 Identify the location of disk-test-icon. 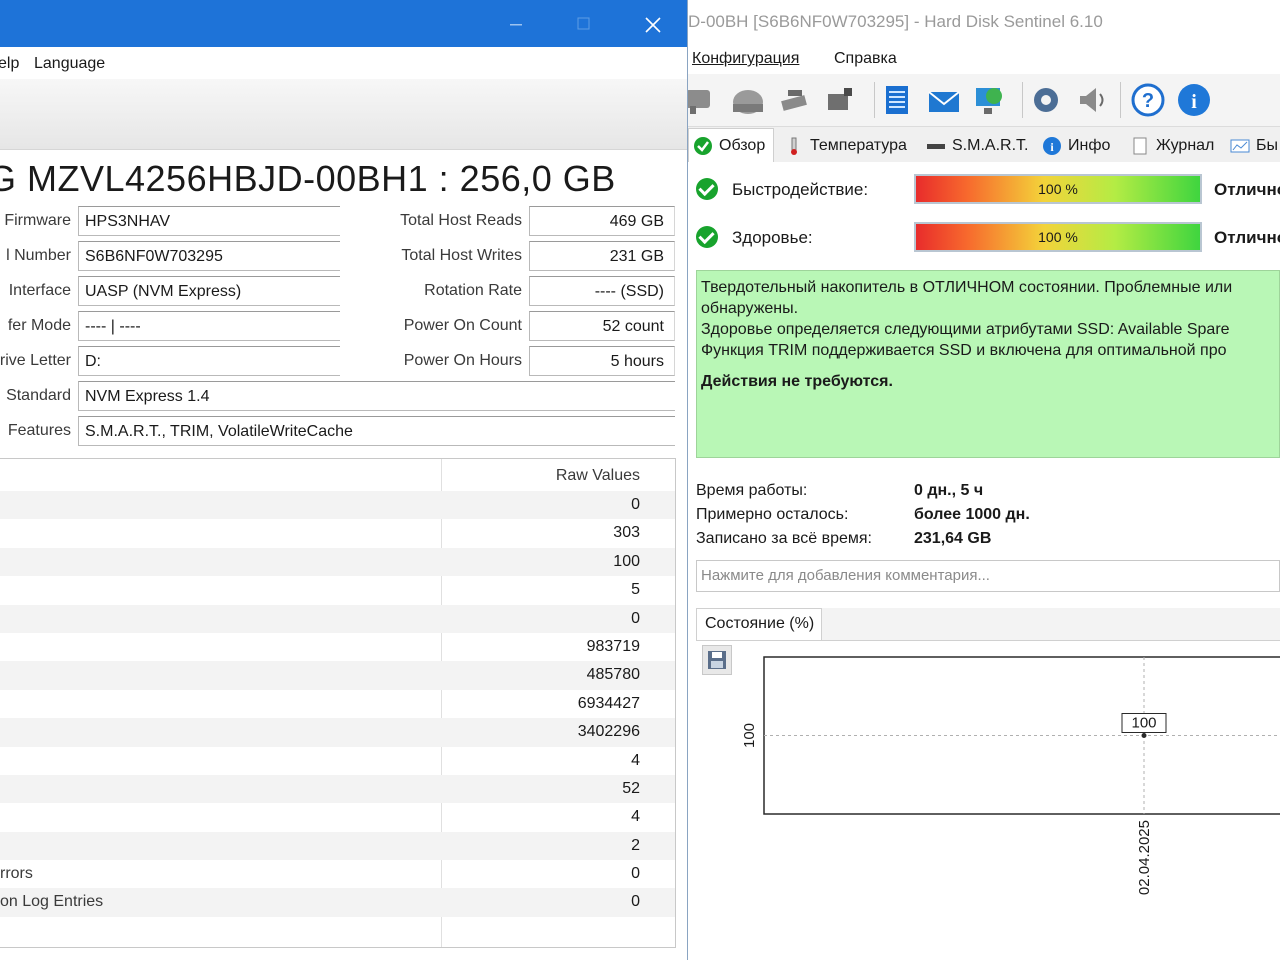
(796, 100).